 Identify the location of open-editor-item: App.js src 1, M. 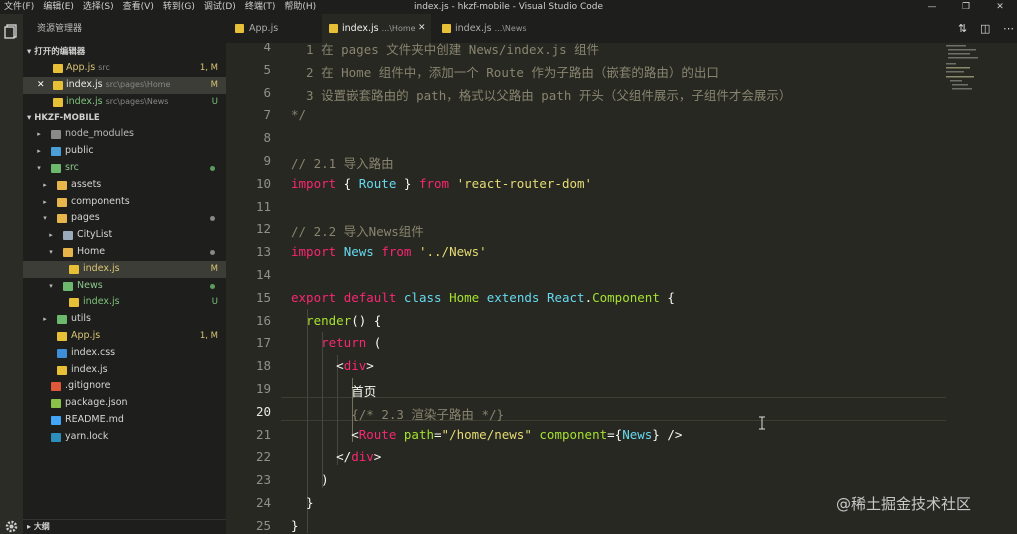
(124, 68).